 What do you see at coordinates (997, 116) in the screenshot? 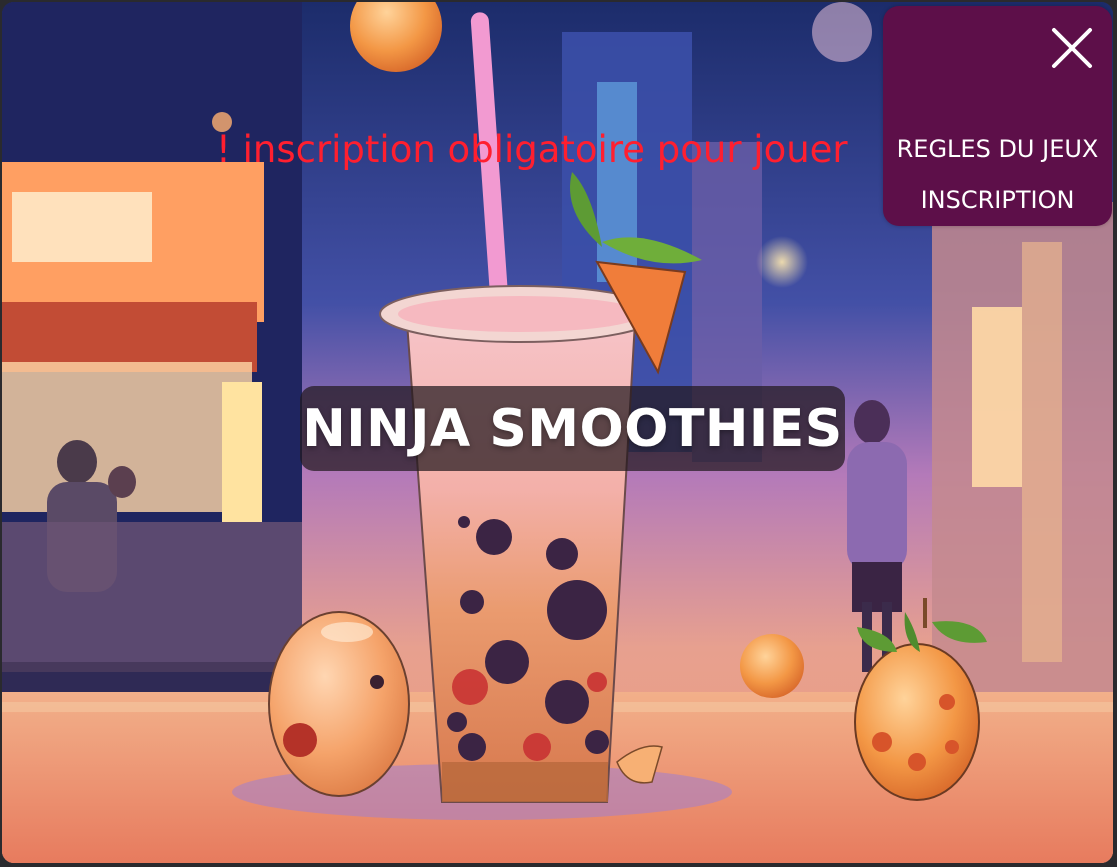
I see `menu-panel: REGLES DU JEUX INSCRIPTION` at bounding box center [997, 116].